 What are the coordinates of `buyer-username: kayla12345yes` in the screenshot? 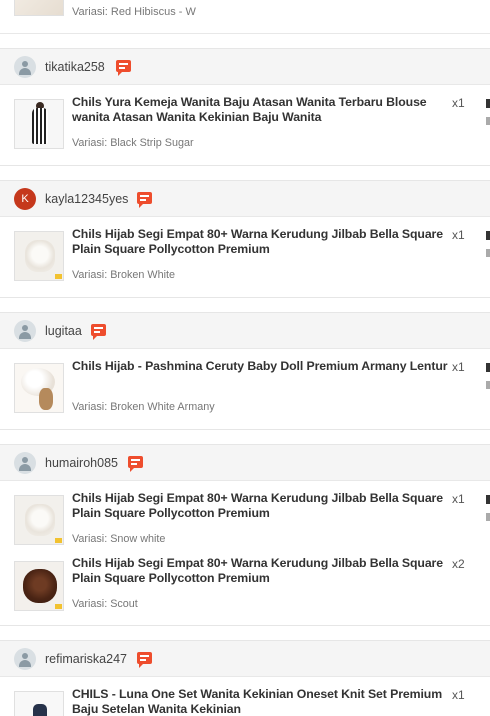 It's located at (86, 199).